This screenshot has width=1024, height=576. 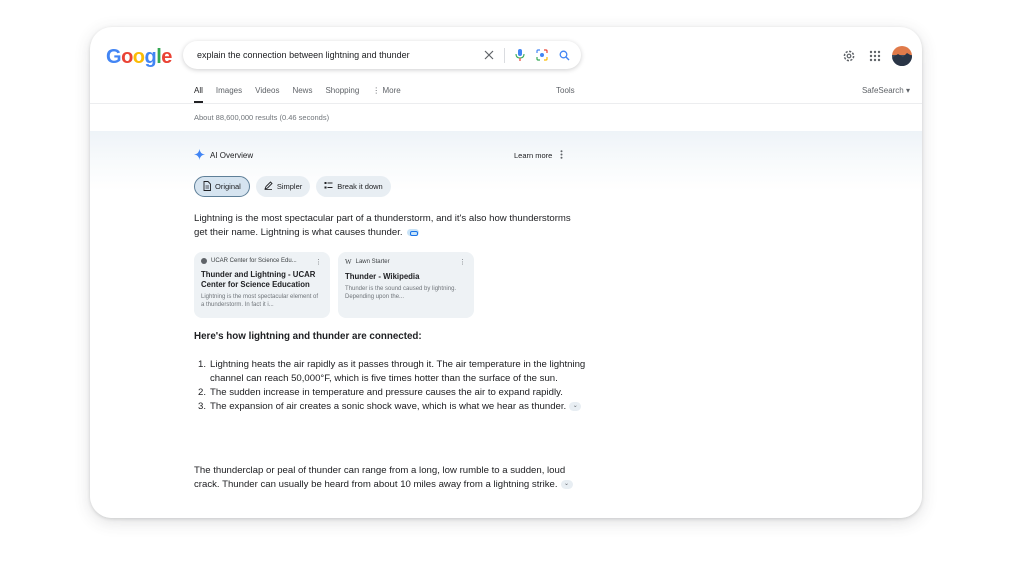 What do you see at coordinates (229, 94) in the screenshot?
I see `tab-images: Images` at bounding box center [229, 94].